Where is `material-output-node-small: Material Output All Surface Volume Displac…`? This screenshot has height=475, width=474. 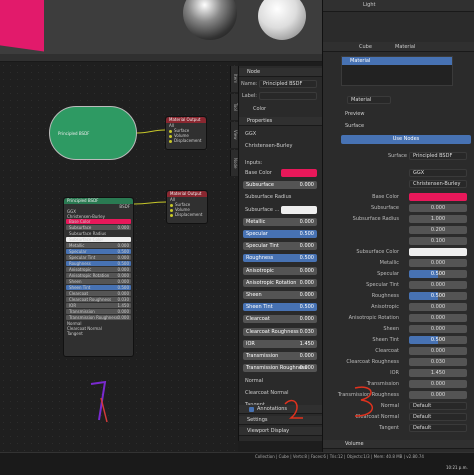 material-output-node-small: Material Output All Surface Volume Displac… is located at coordinates (186, 133).